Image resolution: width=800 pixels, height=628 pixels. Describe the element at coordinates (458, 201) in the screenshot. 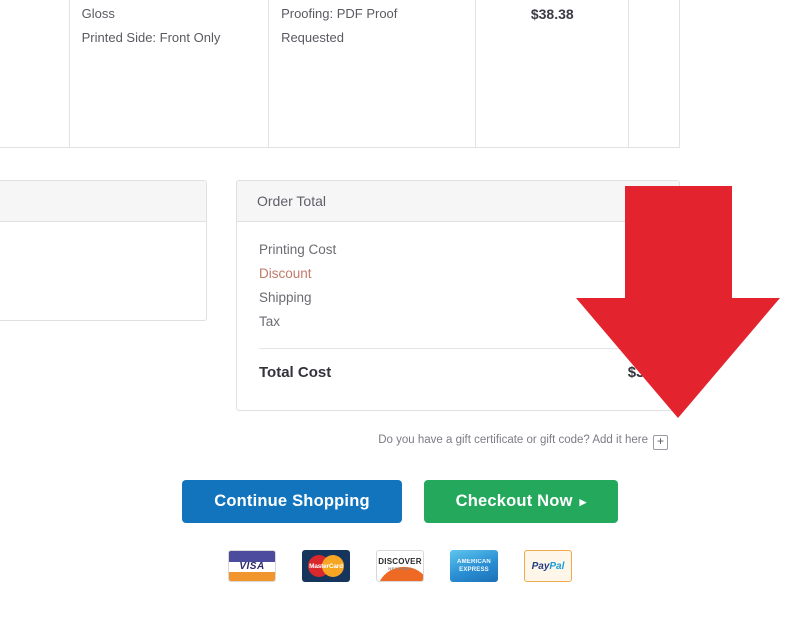

I see `order-total-panel-title: Order Total` at that location.